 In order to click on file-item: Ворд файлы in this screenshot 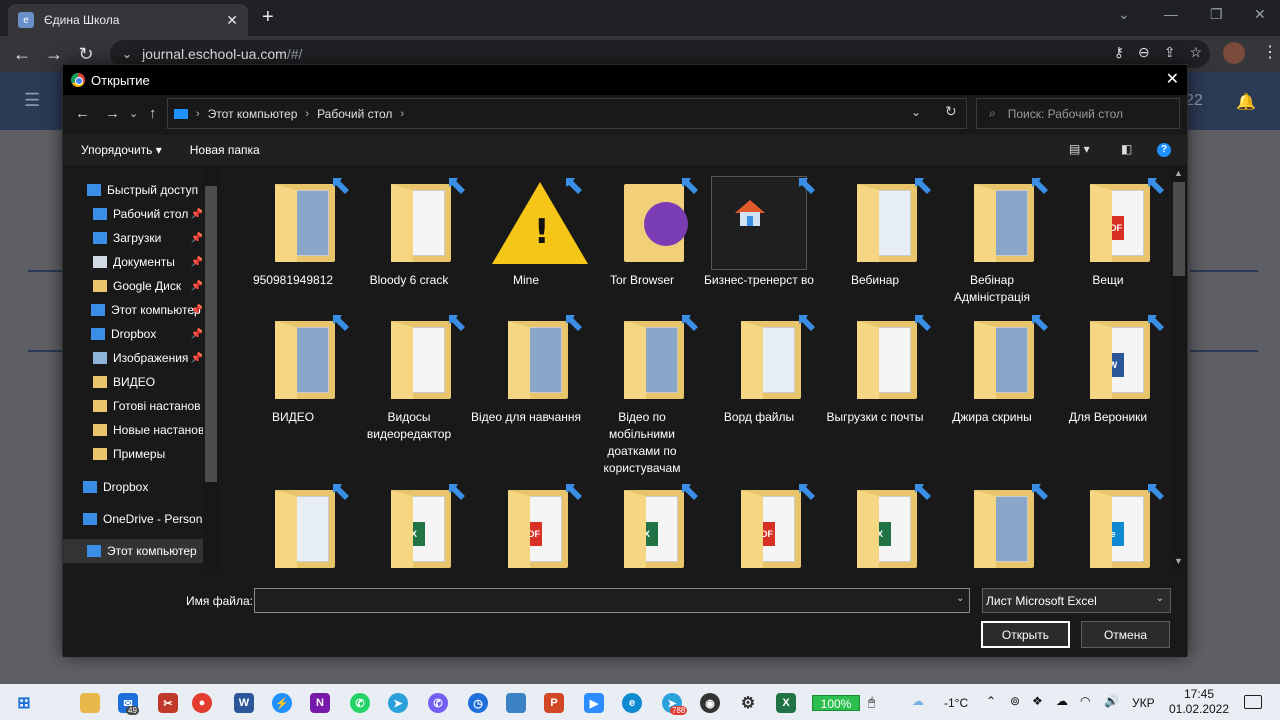, I will do `click(759, 369)`.